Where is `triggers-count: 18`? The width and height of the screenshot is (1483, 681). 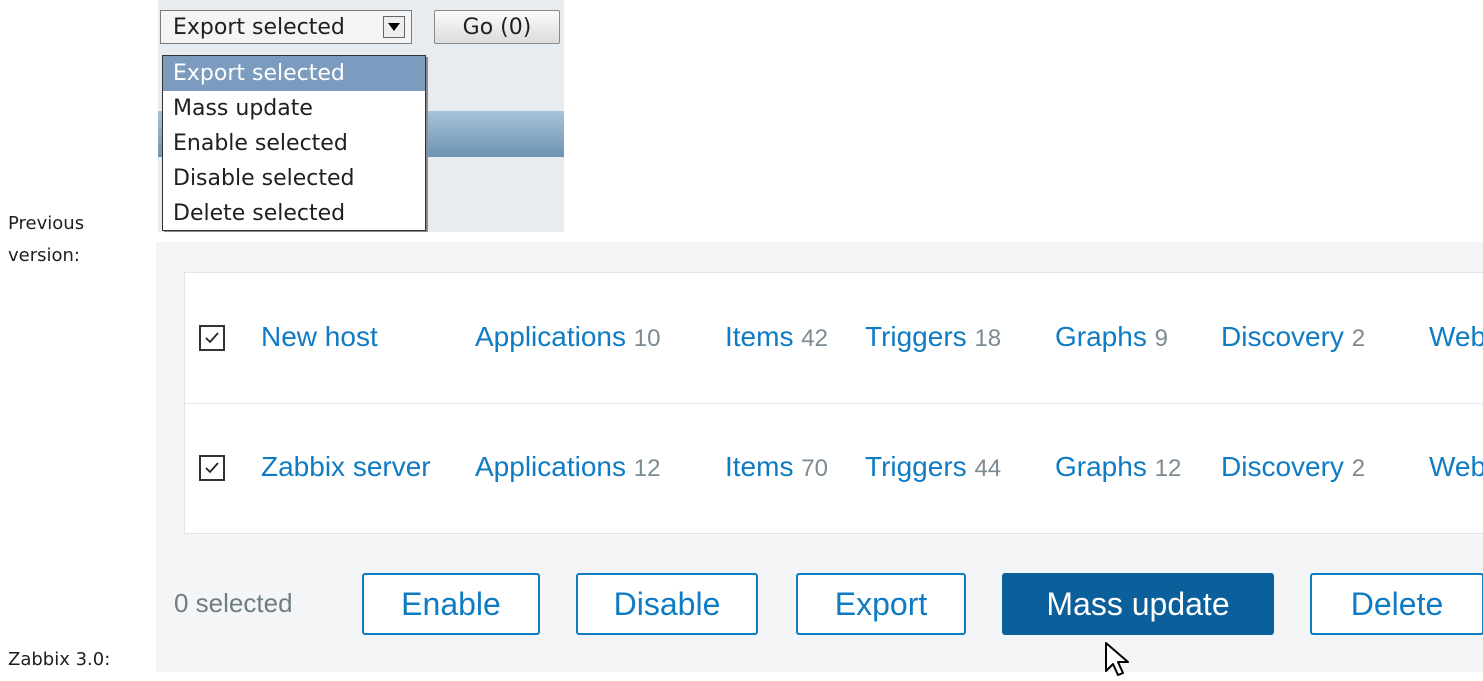
triggers-count: 18 is located at coordinates (988, 338).